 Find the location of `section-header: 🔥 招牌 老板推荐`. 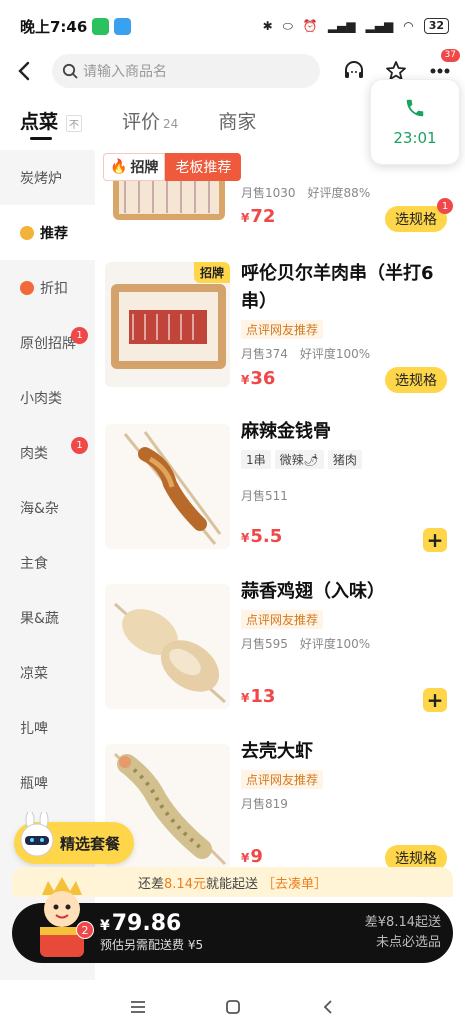

section-header: 🔥 招牌 老板推荐 is located at coordinates (172, 167).